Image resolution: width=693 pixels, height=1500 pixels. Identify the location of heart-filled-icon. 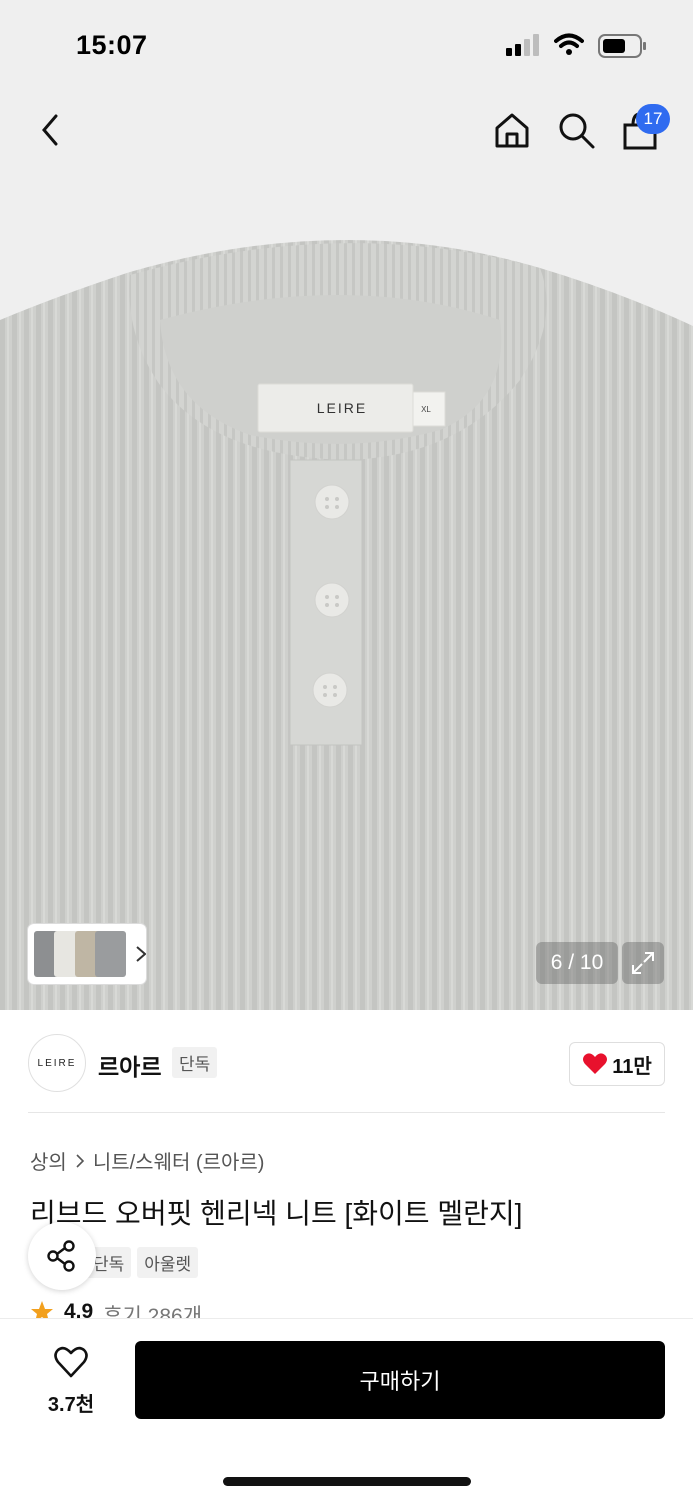
(595, 1063).